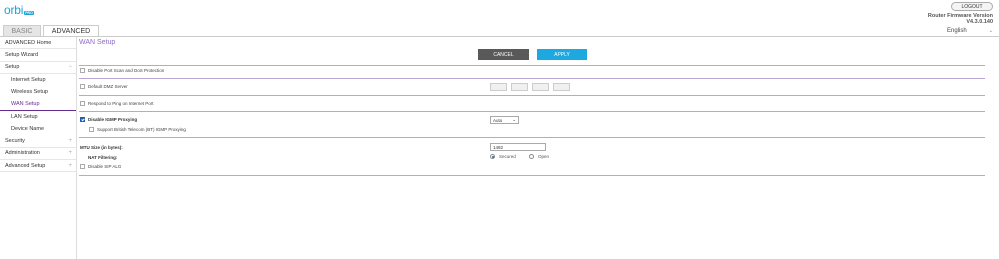  Describe the element at coordinates (957, 31) in the screenshot. I see `language-value: English` at that location.